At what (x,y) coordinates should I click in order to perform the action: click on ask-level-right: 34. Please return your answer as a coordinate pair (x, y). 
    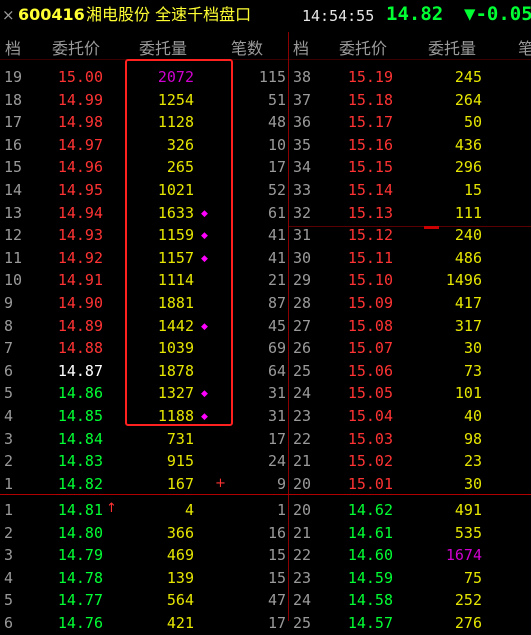
    Looking at the image, I should click on (302, 167).